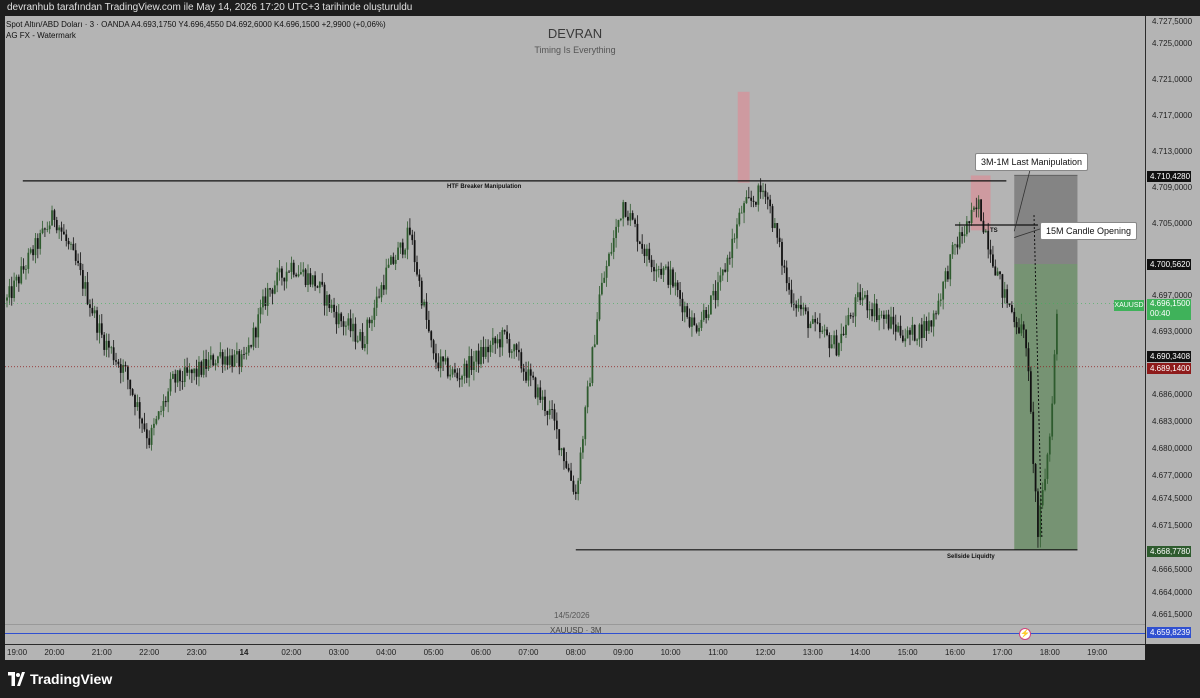 Image resolution: width=1200 pixels, height=698 pixels. I want to click on tradingview-brand: TradingView, so click(71, 679).